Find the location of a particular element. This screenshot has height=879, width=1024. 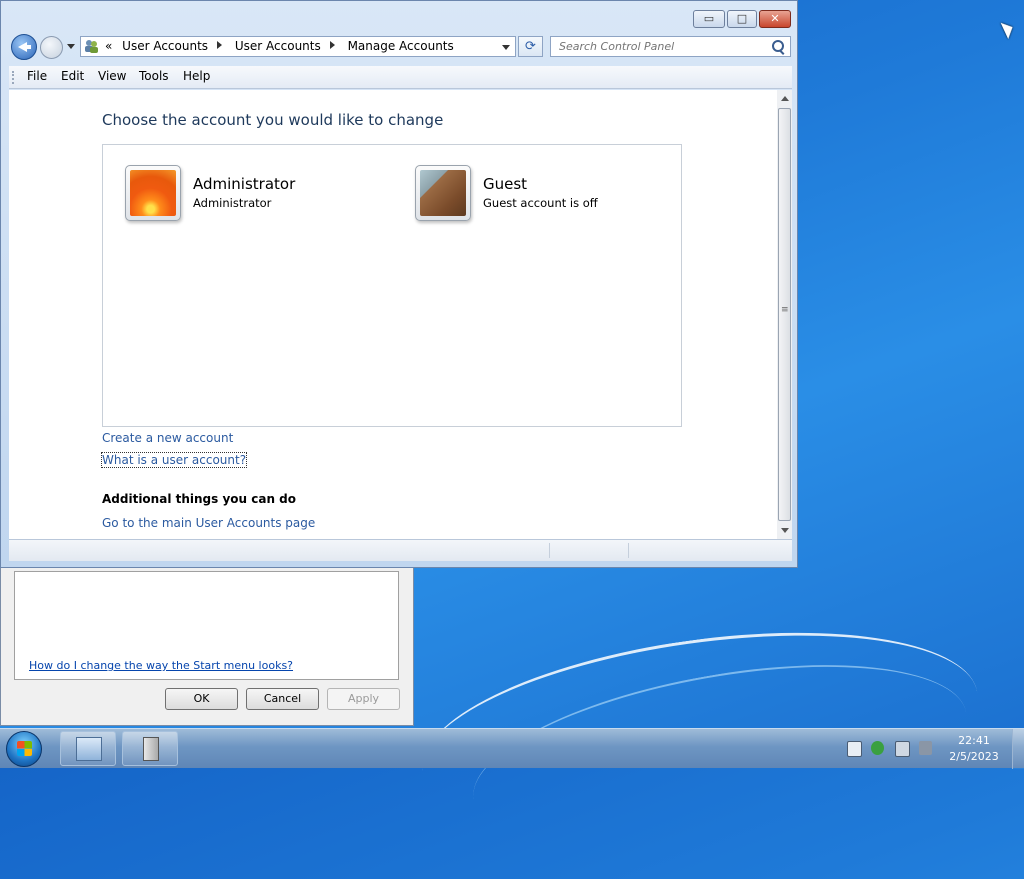

minimize-icon: ▭ is located at coordinates (709, 18).